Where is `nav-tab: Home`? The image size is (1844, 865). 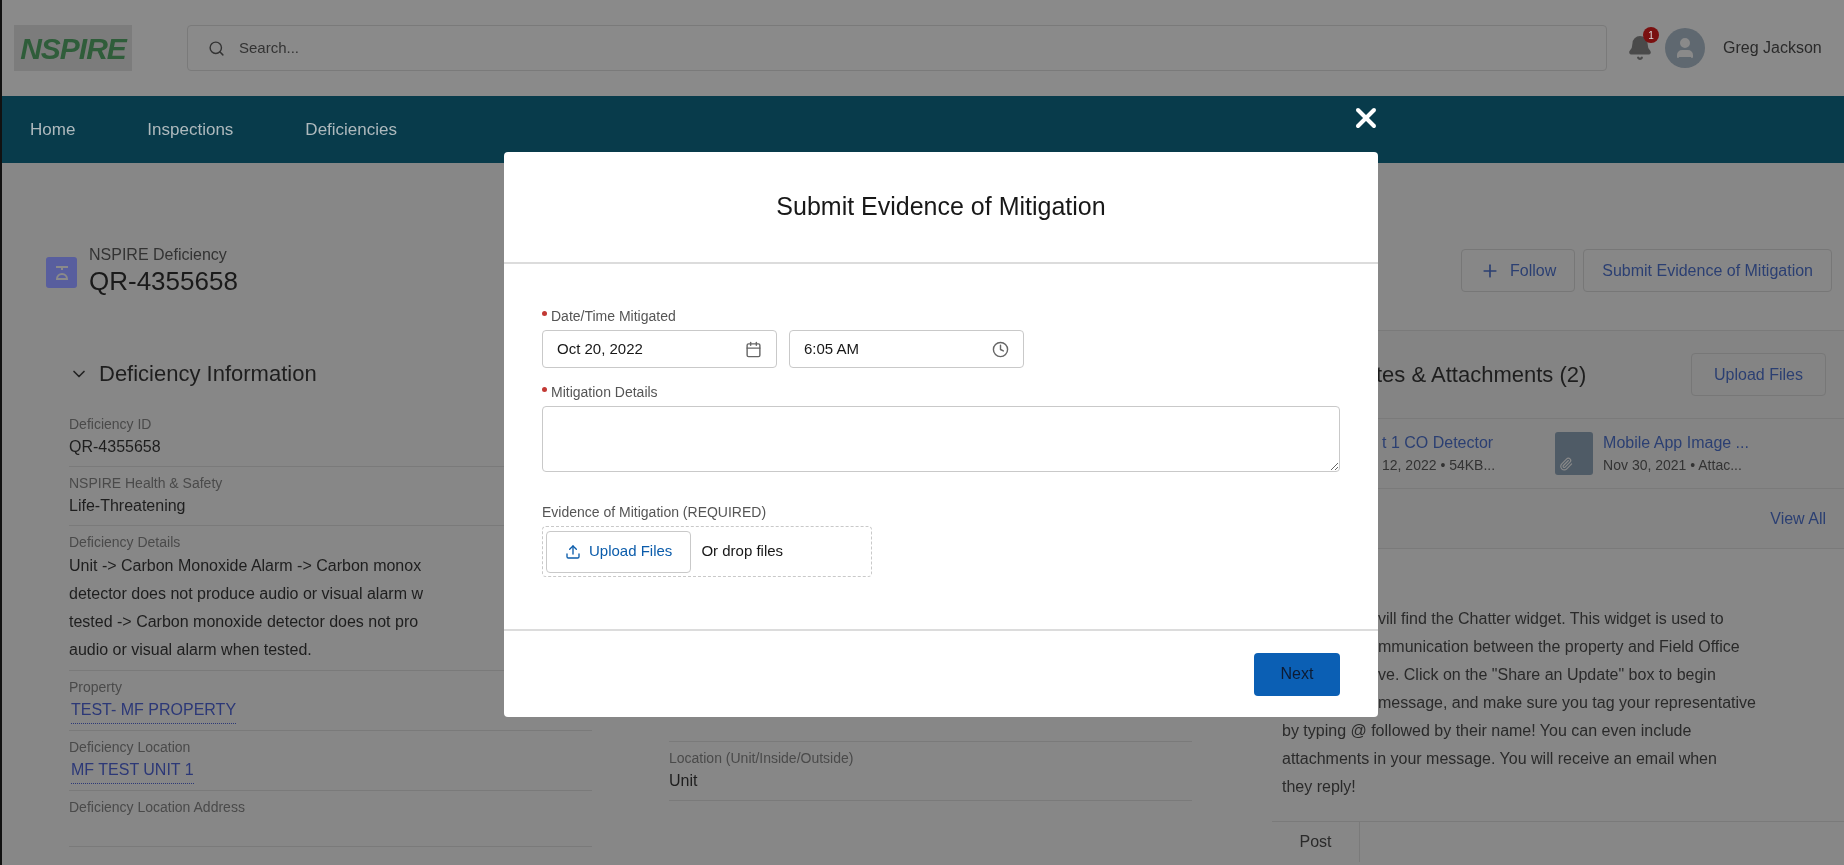 nav-tab: Home is located at coordinates (53, 129).